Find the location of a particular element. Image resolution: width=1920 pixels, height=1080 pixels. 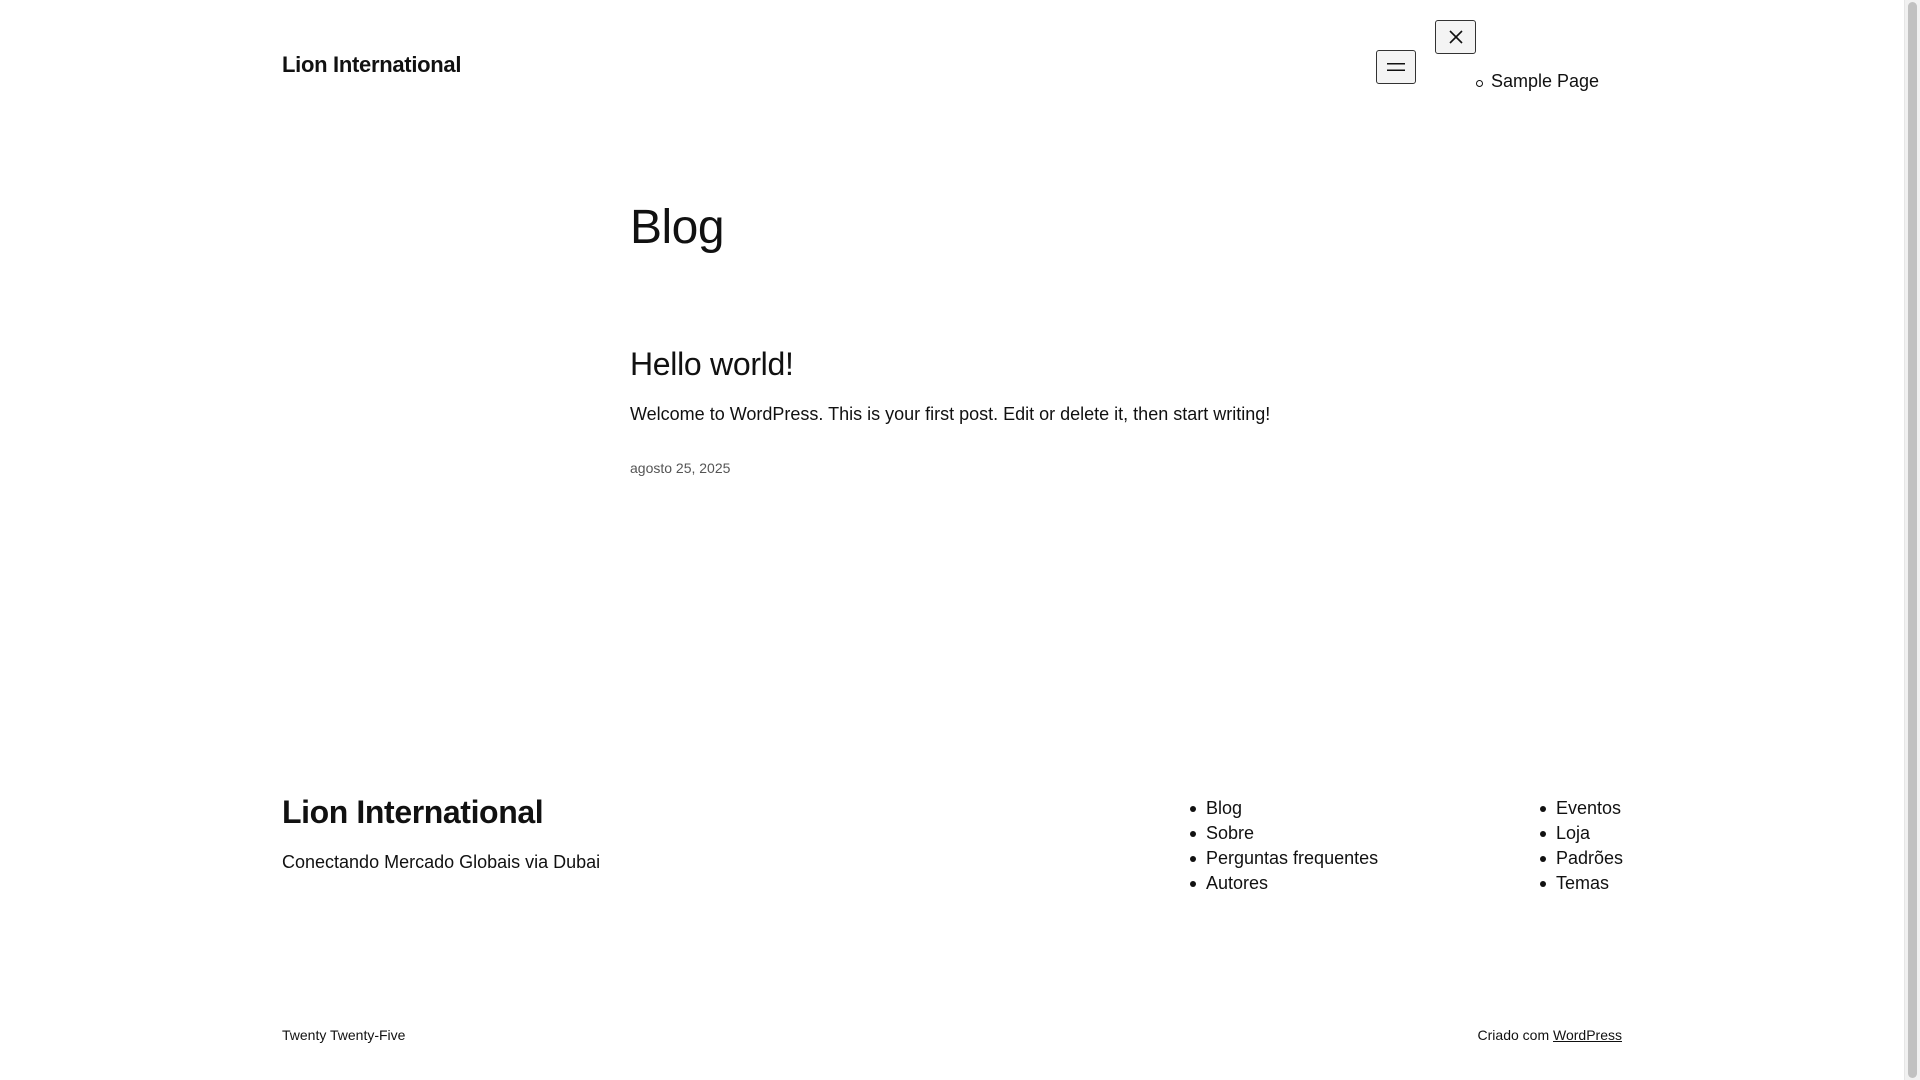

footer-link-padroes: Padrões is located at coordinates (1589, 858).